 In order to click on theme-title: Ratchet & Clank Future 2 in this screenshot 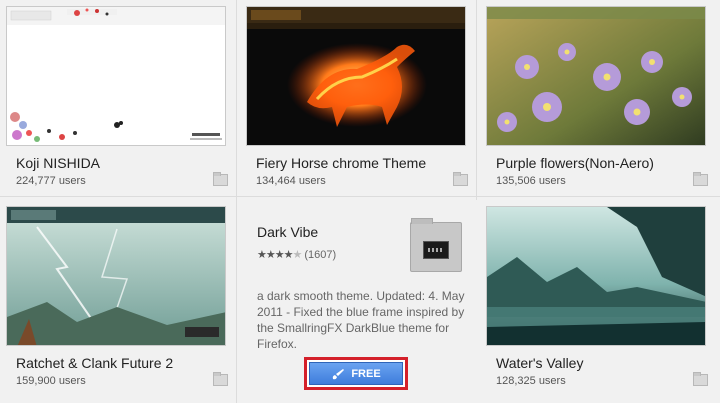, I will do `click(94, 363)`.